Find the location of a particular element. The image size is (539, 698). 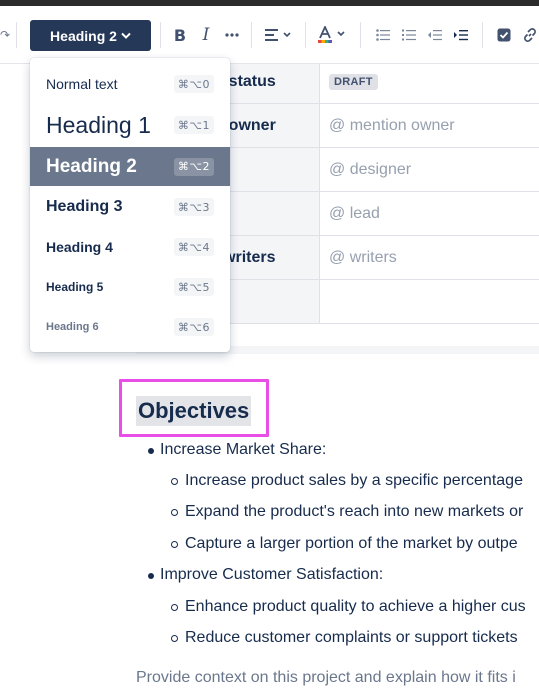

keyboard-shortcut: ⌘⌥0 is located at coordinates (193, 84).